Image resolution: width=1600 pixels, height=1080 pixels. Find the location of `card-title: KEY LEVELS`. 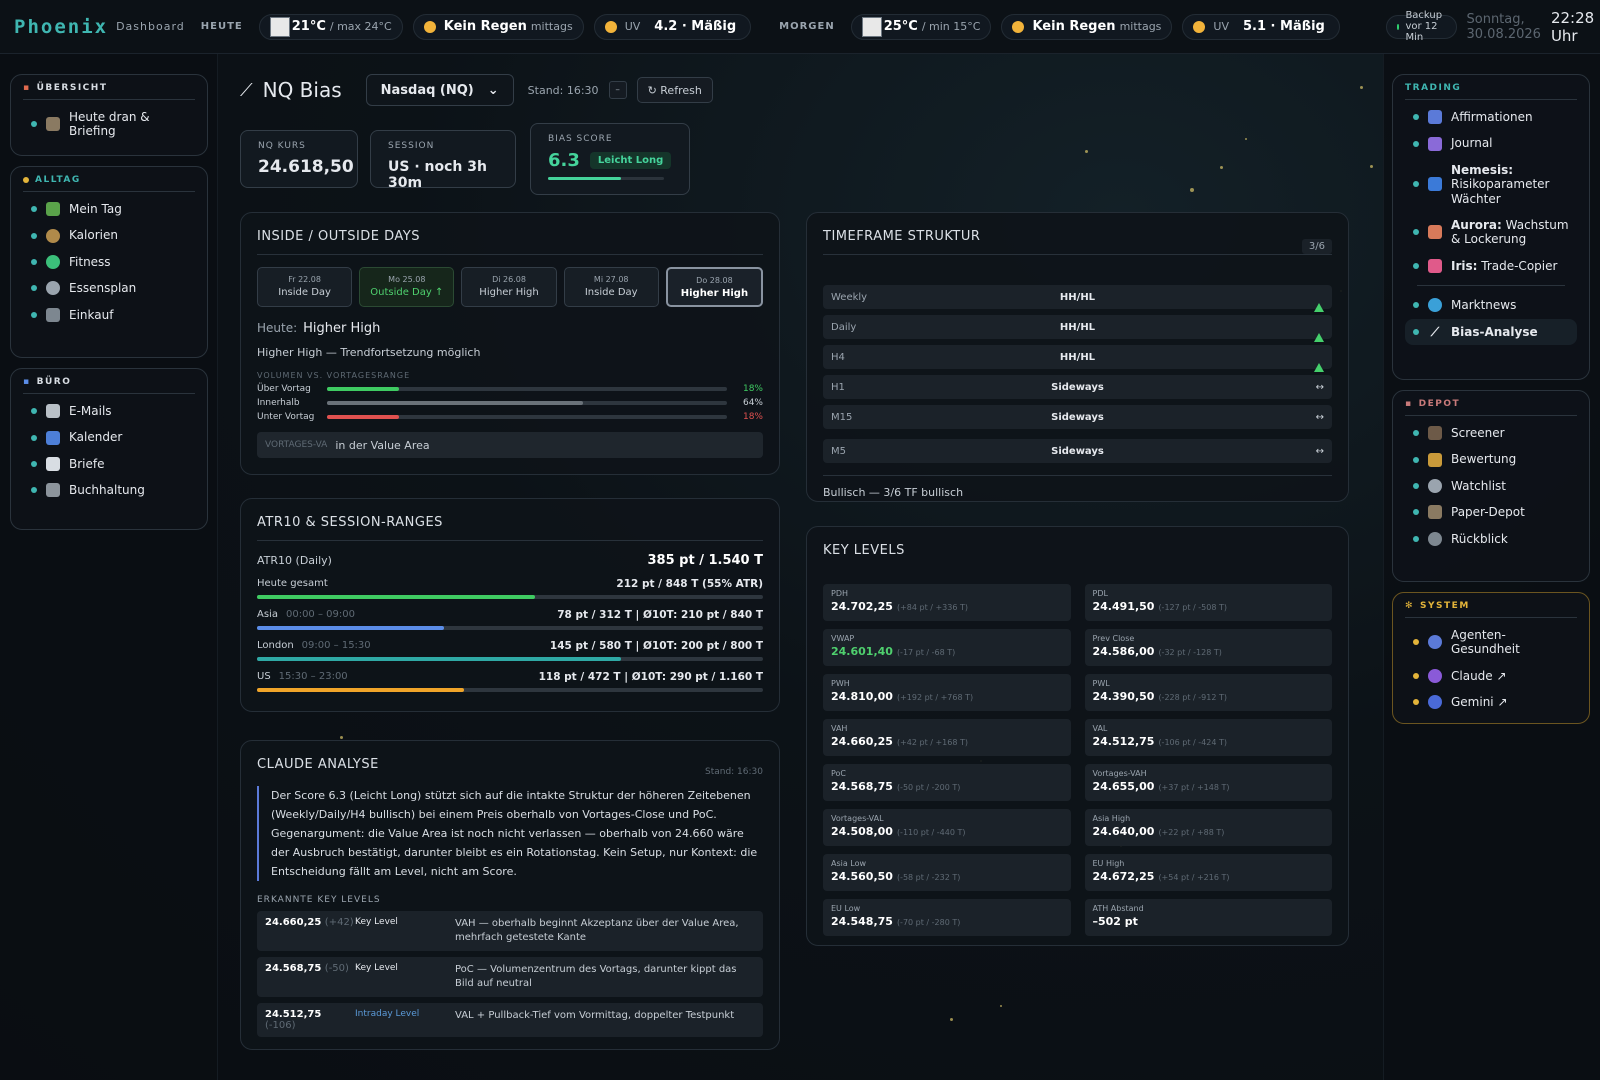

card-title: KEY LEVELS is located at coordinates (864, 550).